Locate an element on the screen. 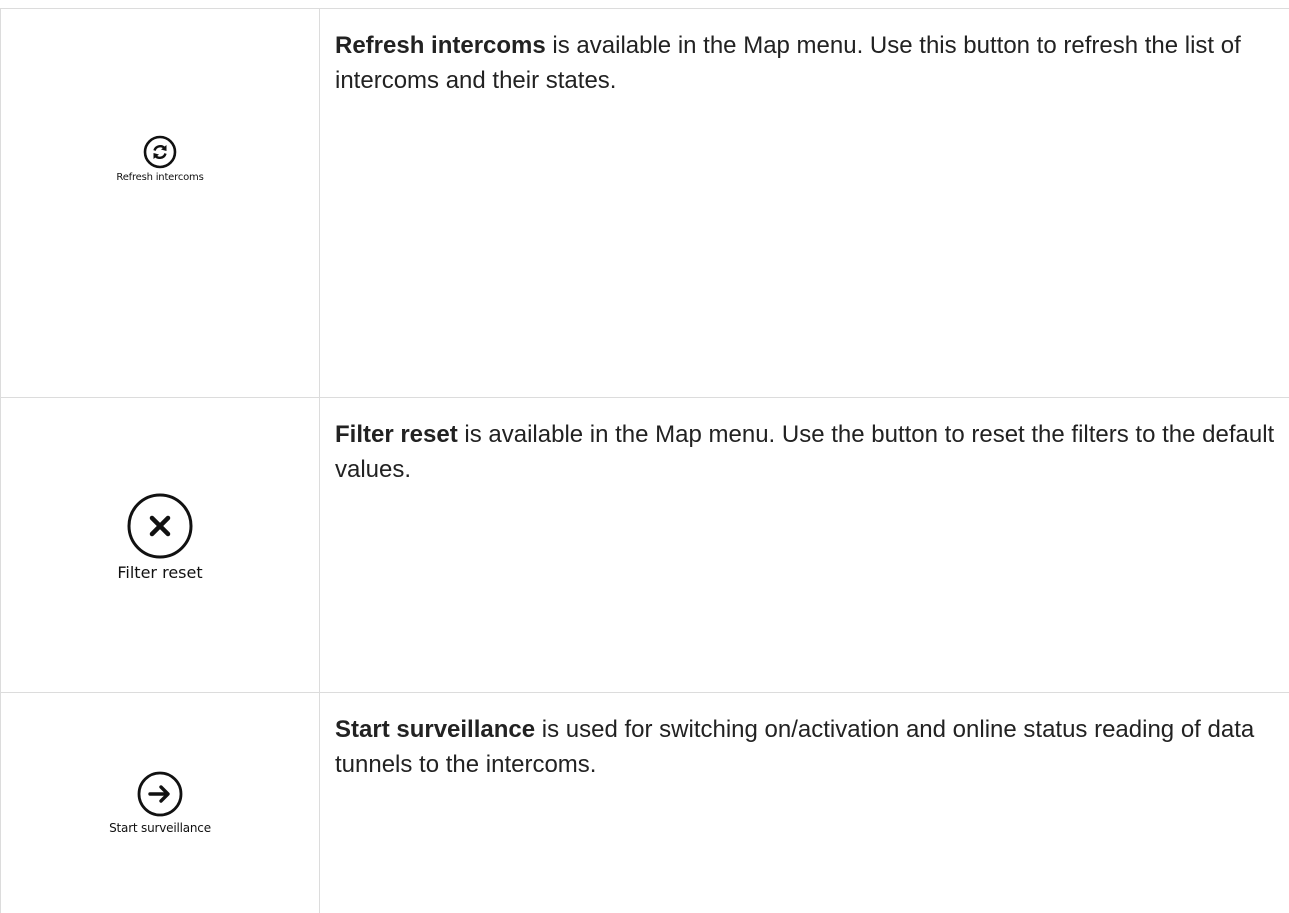 The image size is (1289, 913). icon-caption: Start surveillance is located at coordinates (160, 828).